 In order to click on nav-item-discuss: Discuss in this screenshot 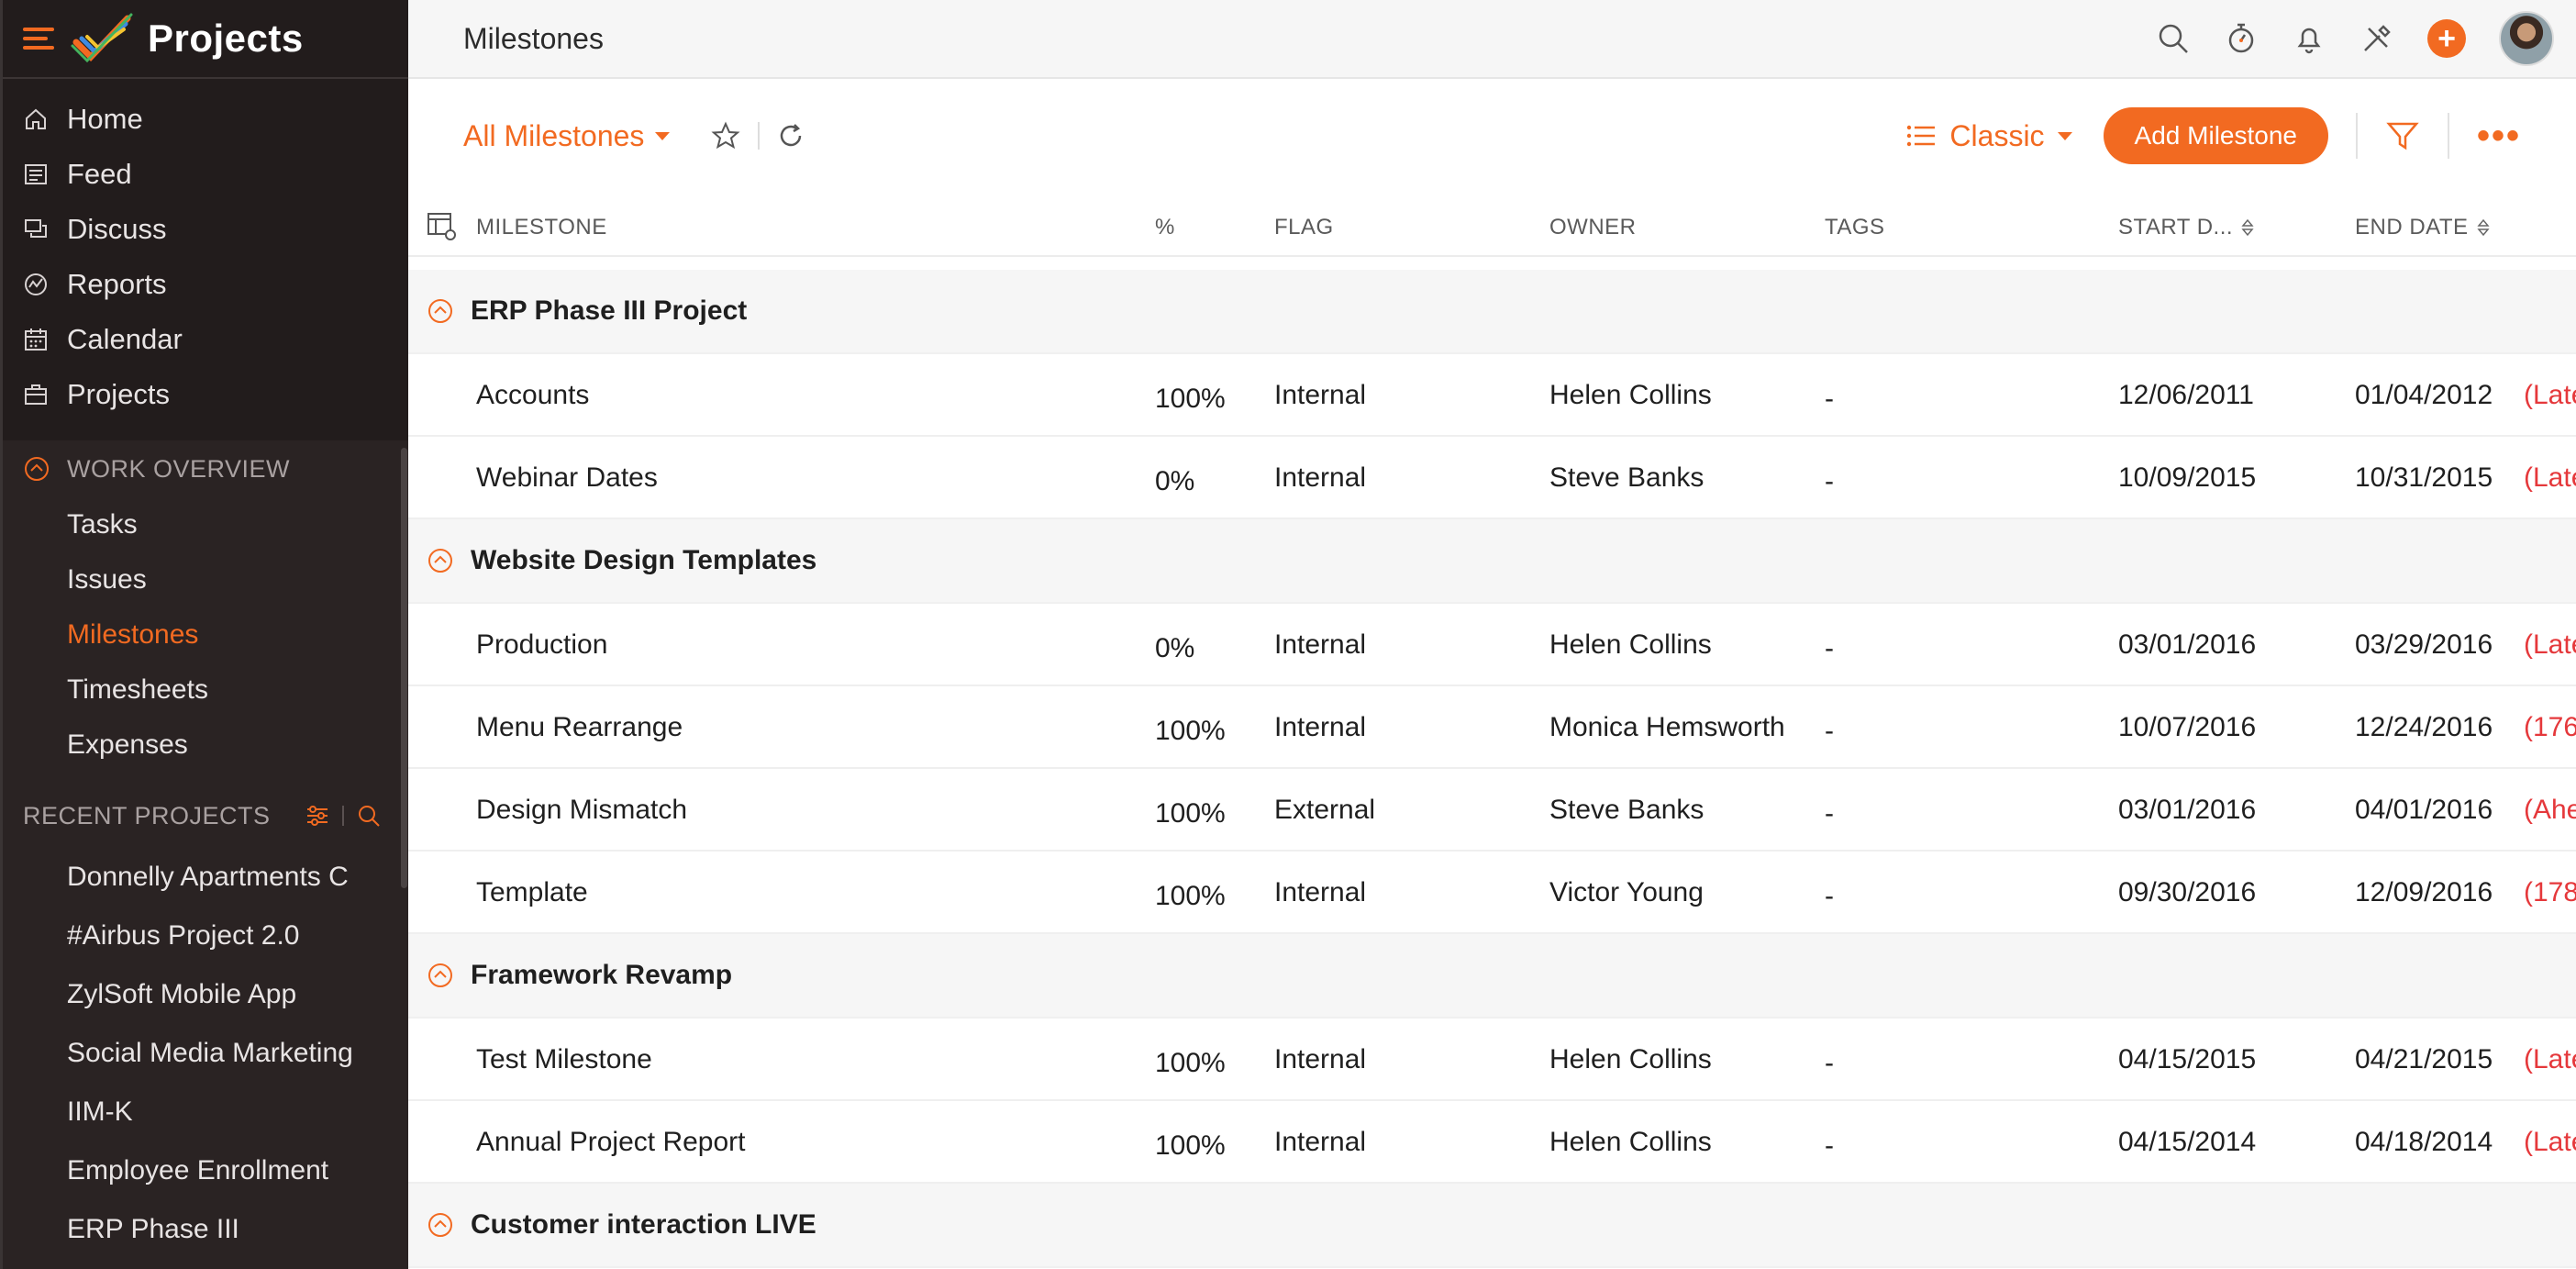, I will do `click(205, 229)`.